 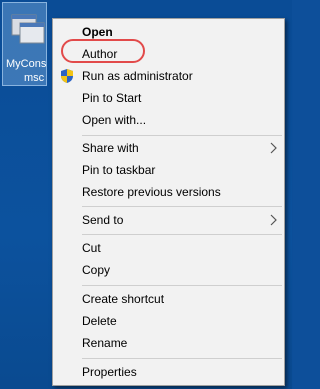 What do you see at coordinates (168, 98) in the screenshot?
I see `menu-item-pin-to-start: Pin to Start` at bounding box center [168, 98].